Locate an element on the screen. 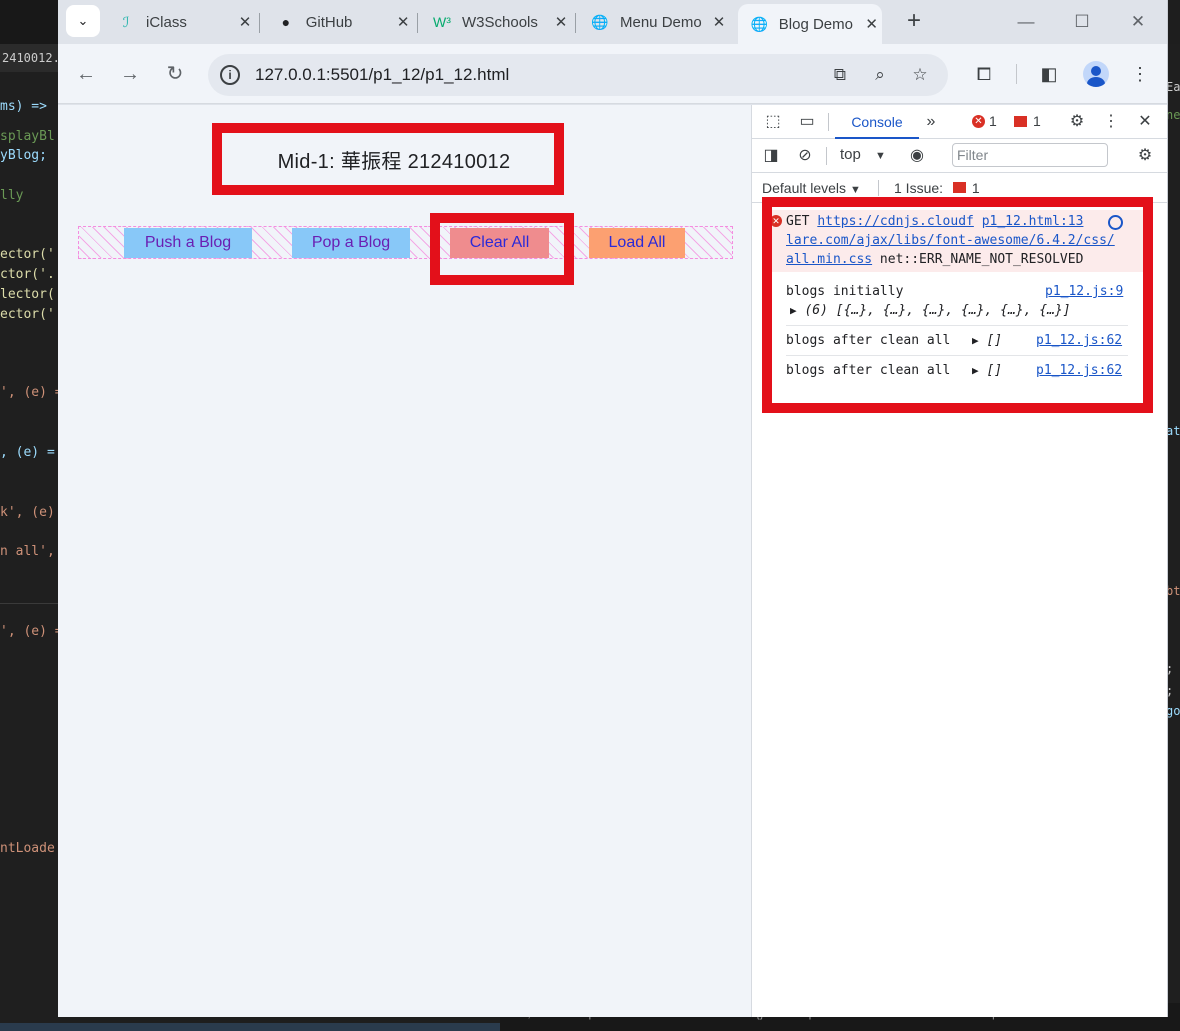 This screenshot has width=1180, height=1031. error-count-badge: ✕ 1 is located at coordinates (984, 121).